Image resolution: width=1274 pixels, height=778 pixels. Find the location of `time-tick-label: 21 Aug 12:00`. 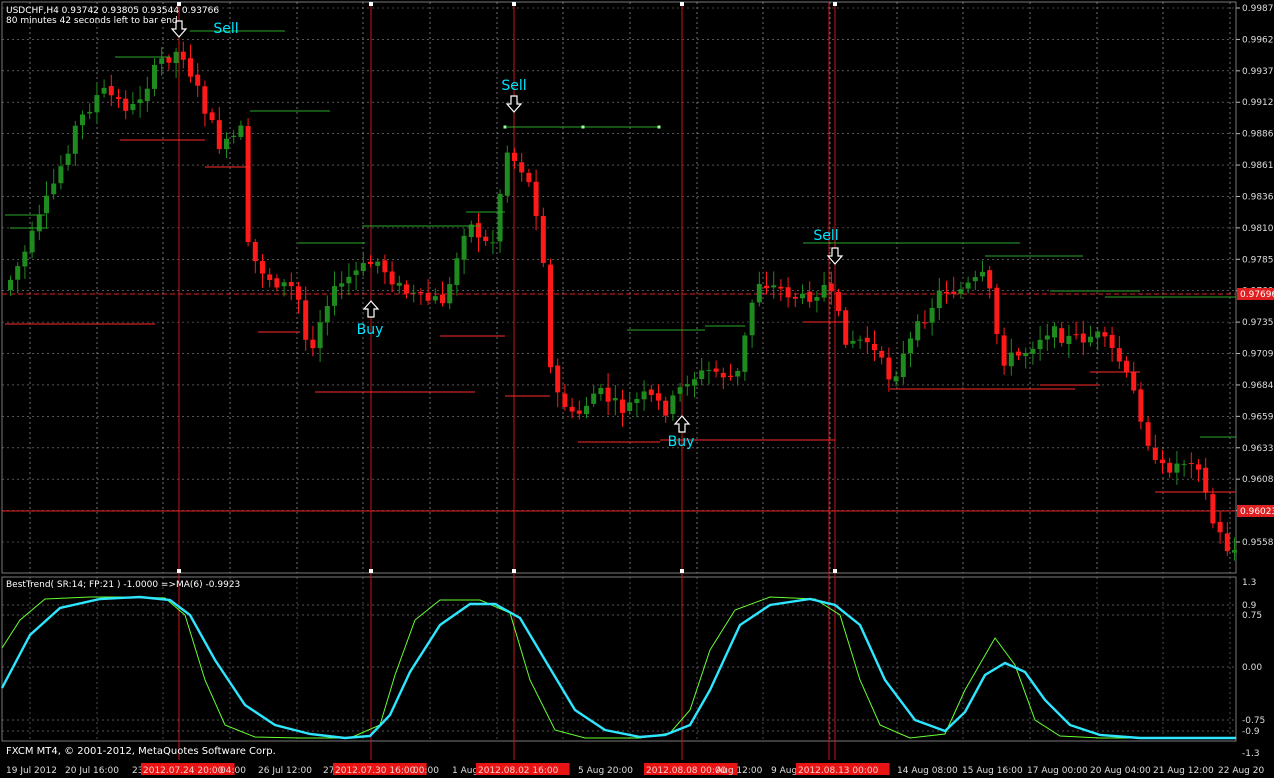

time-tick-label: 21 Aug 12:00 is located at coordinates (1183, 771).